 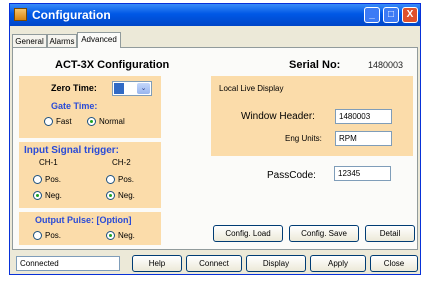 I want to click on app-config-icon, so click(x=20, y=14).